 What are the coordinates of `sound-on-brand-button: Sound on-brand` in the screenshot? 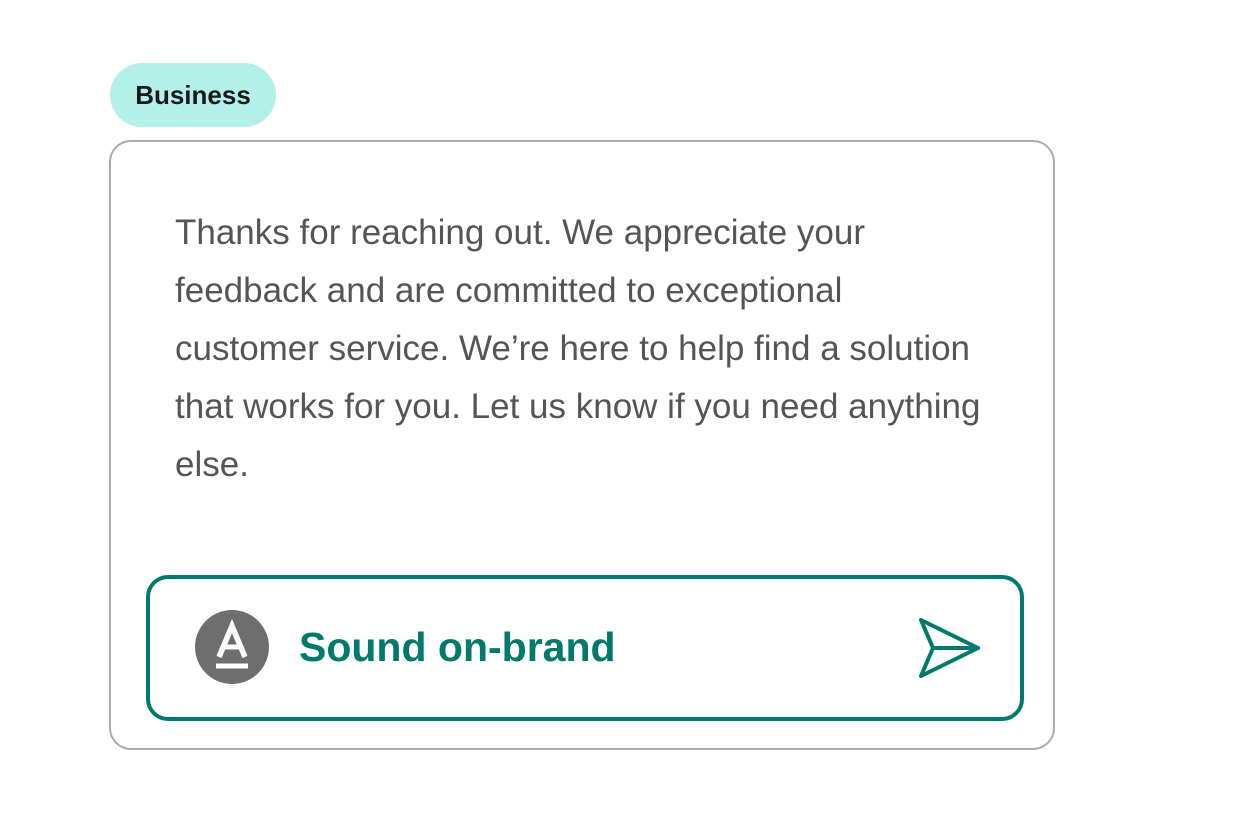 It's located at (585, 648).